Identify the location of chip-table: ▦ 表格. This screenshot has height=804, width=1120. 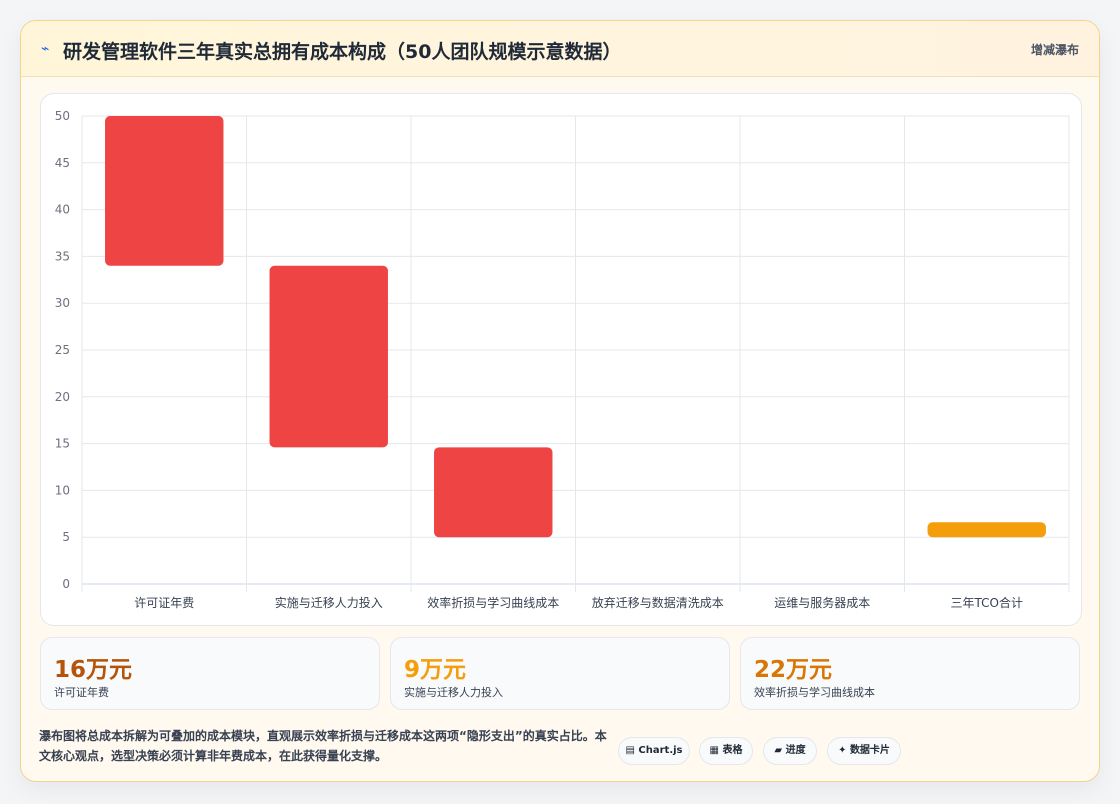
(726, 751).